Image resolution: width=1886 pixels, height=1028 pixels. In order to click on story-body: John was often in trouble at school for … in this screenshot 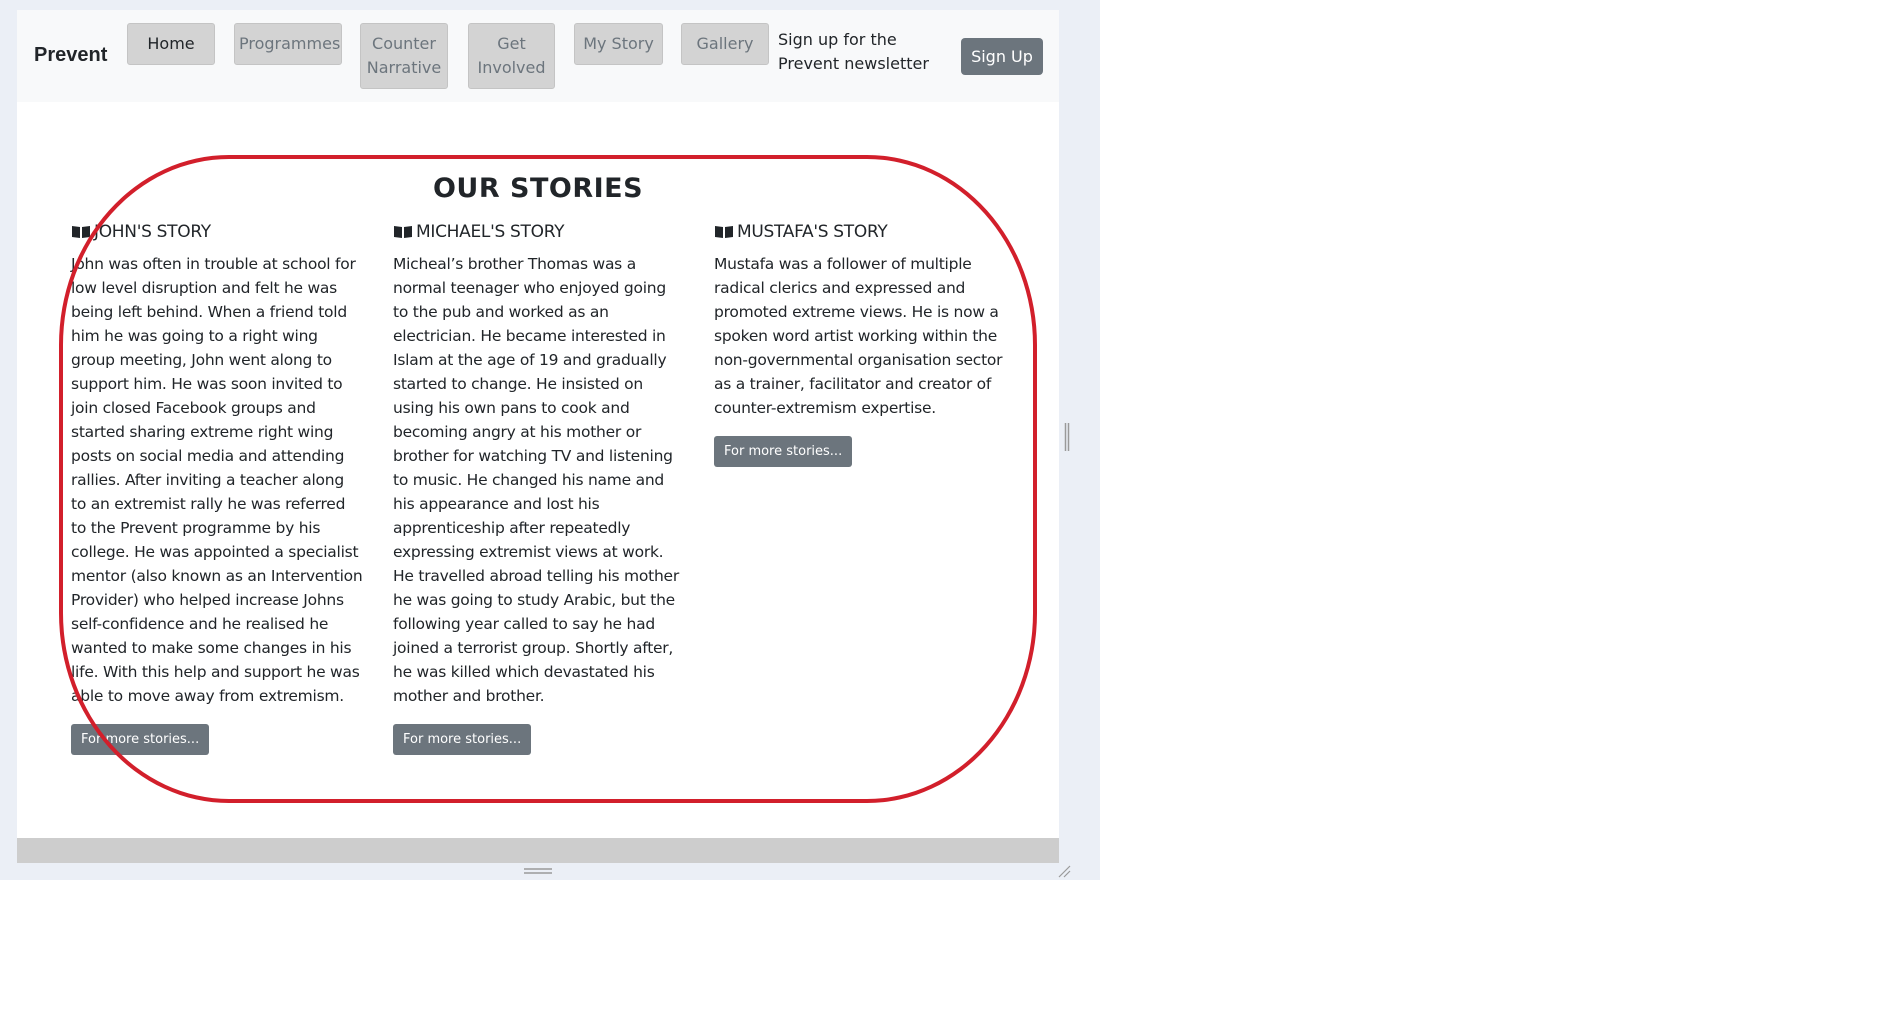, I will do `click(217, 480)`.